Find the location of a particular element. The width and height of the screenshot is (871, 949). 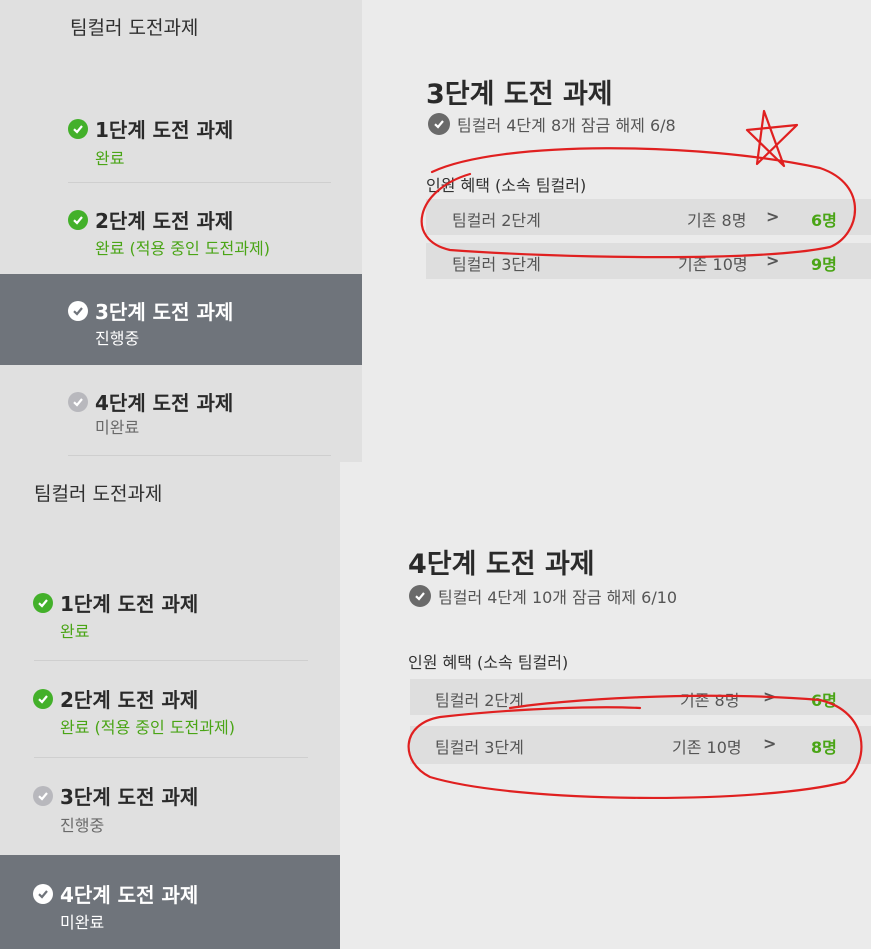

benefit-row: 팀컬러 3단계 기존 10명 > 8명 is located at coordinates (640, 745).